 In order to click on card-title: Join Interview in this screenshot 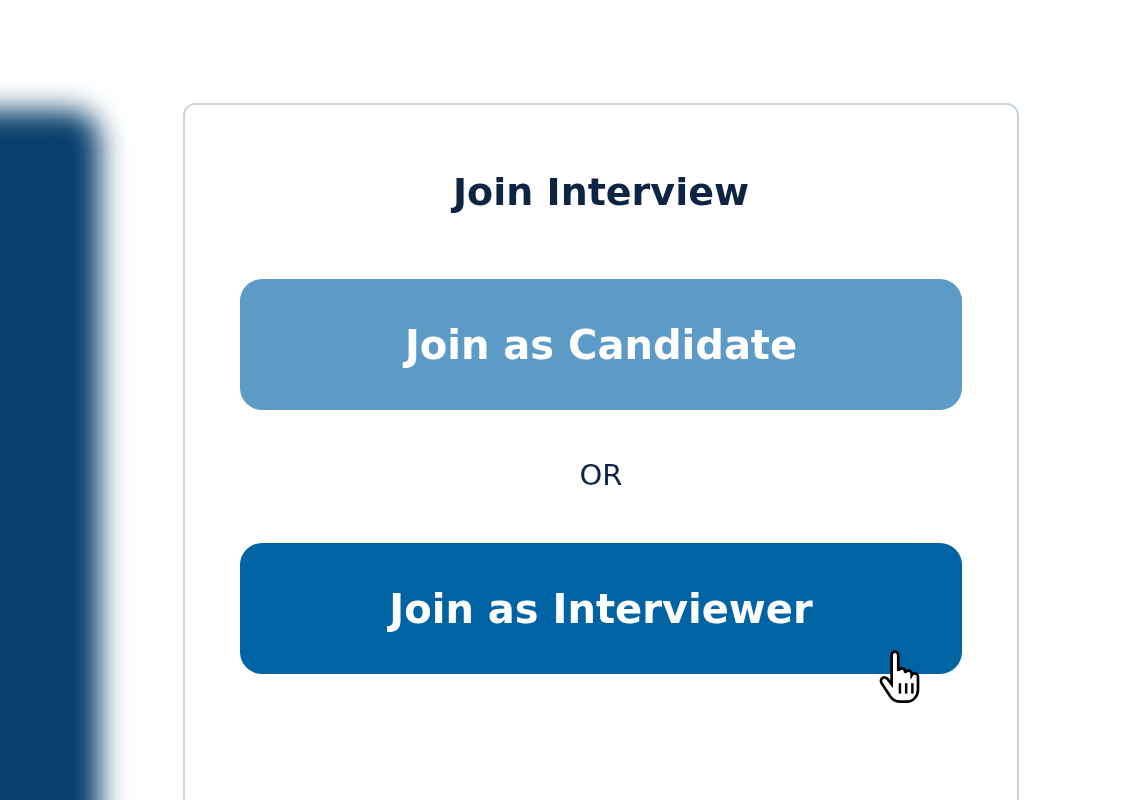, I will do `click(601, 192)`.